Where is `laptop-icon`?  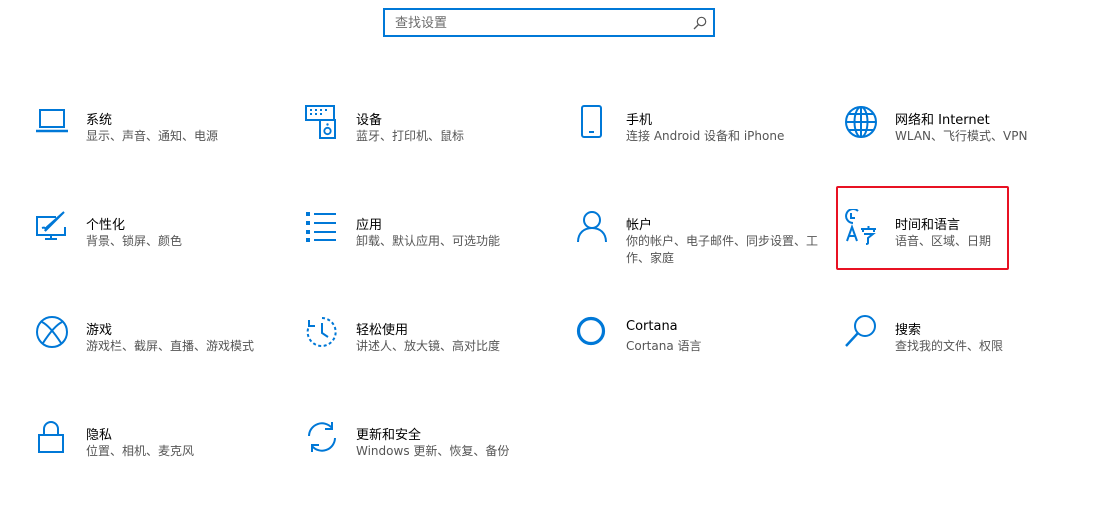
laptop-icon is located at coordinates (52, 122).